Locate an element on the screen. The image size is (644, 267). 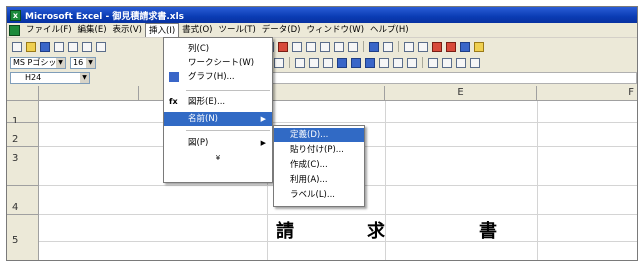
more-buttons-icon is located at coordinates (474, 63).